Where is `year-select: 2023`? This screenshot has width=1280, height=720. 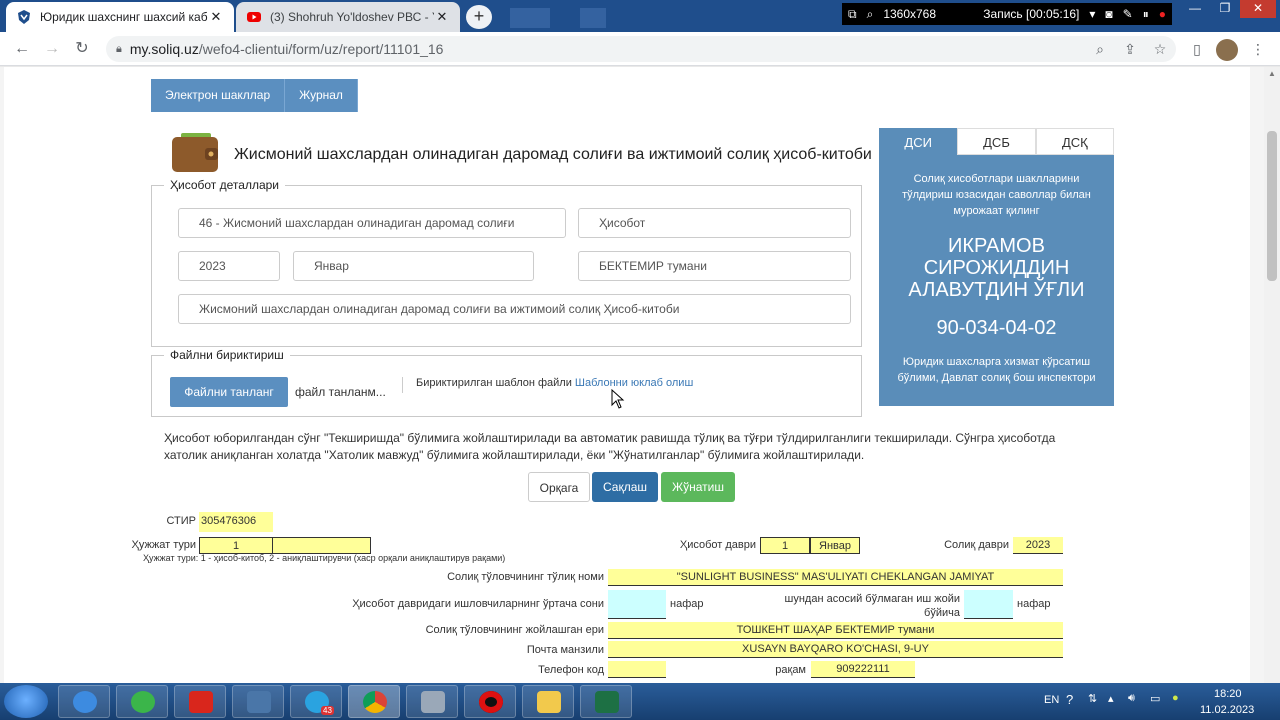
year-select: 2023 is located at coordinates (229, 266).